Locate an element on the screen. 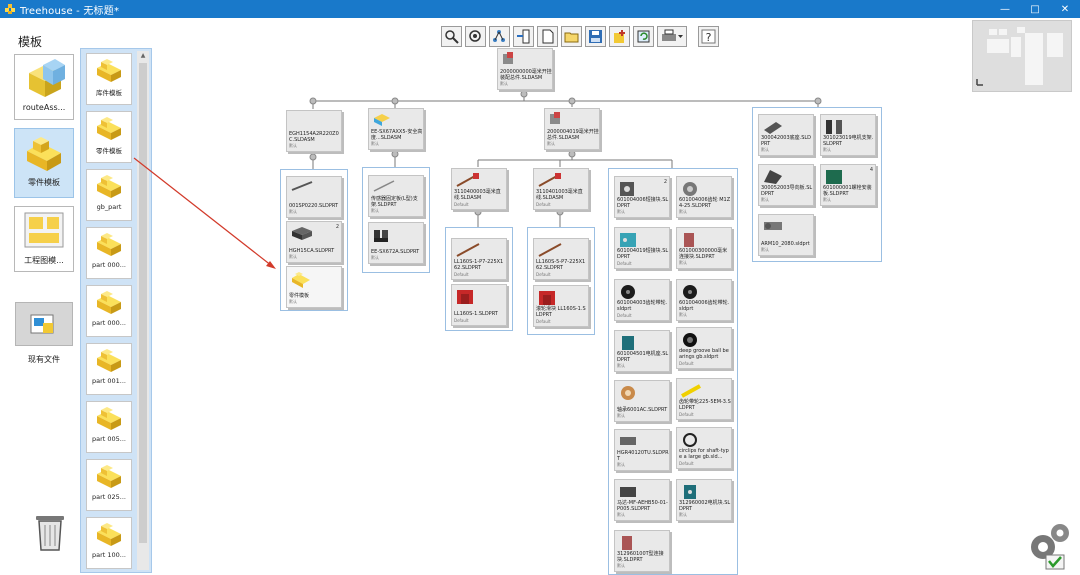  tree-node-level1: EE-SX67AXX5-安全高度...SLDASM 默认 is located at coordinates (396, 129).